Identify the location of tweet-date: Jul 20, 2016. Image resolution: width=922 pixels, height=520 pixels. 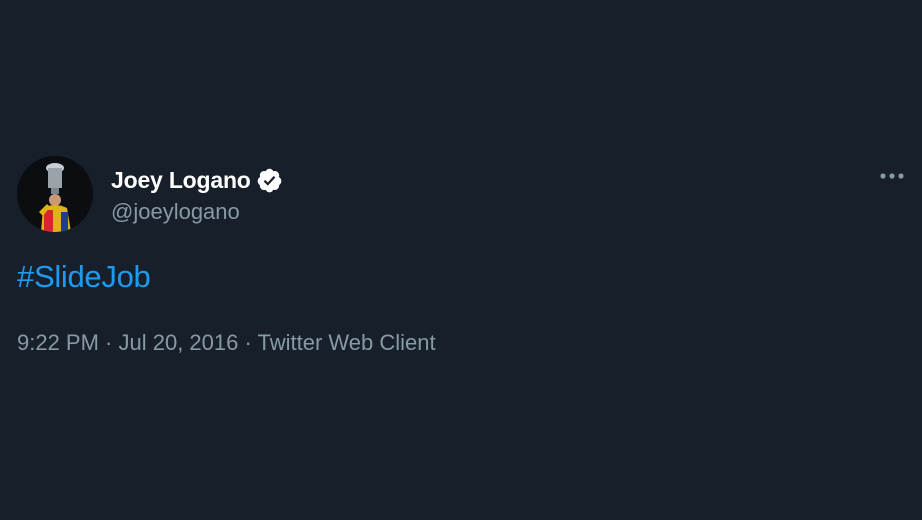
(179, 342).